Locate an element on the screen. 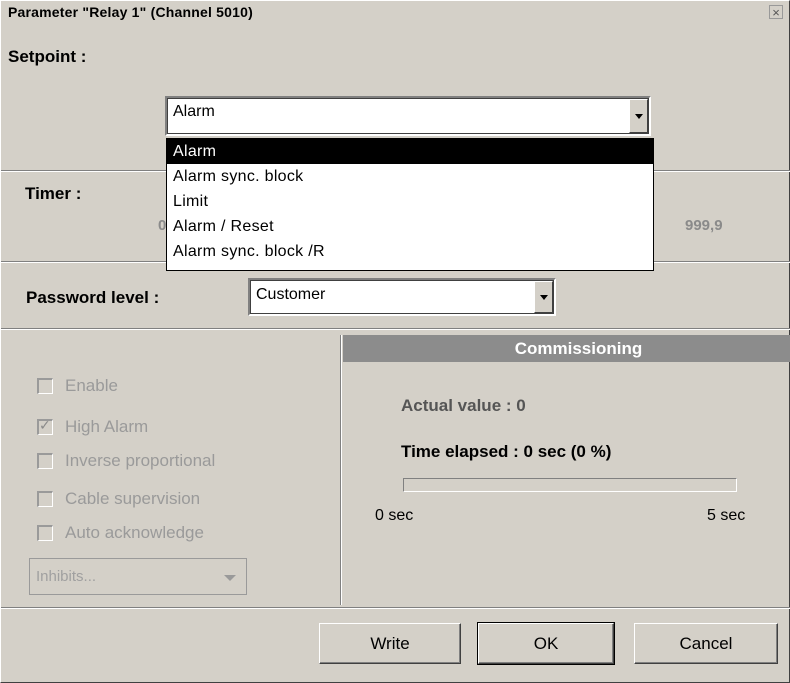 This screenshot has height=683, width=790. auto-acknowledge-checkbox-row: Auto acknowledge is located at coordinates (120, 533).